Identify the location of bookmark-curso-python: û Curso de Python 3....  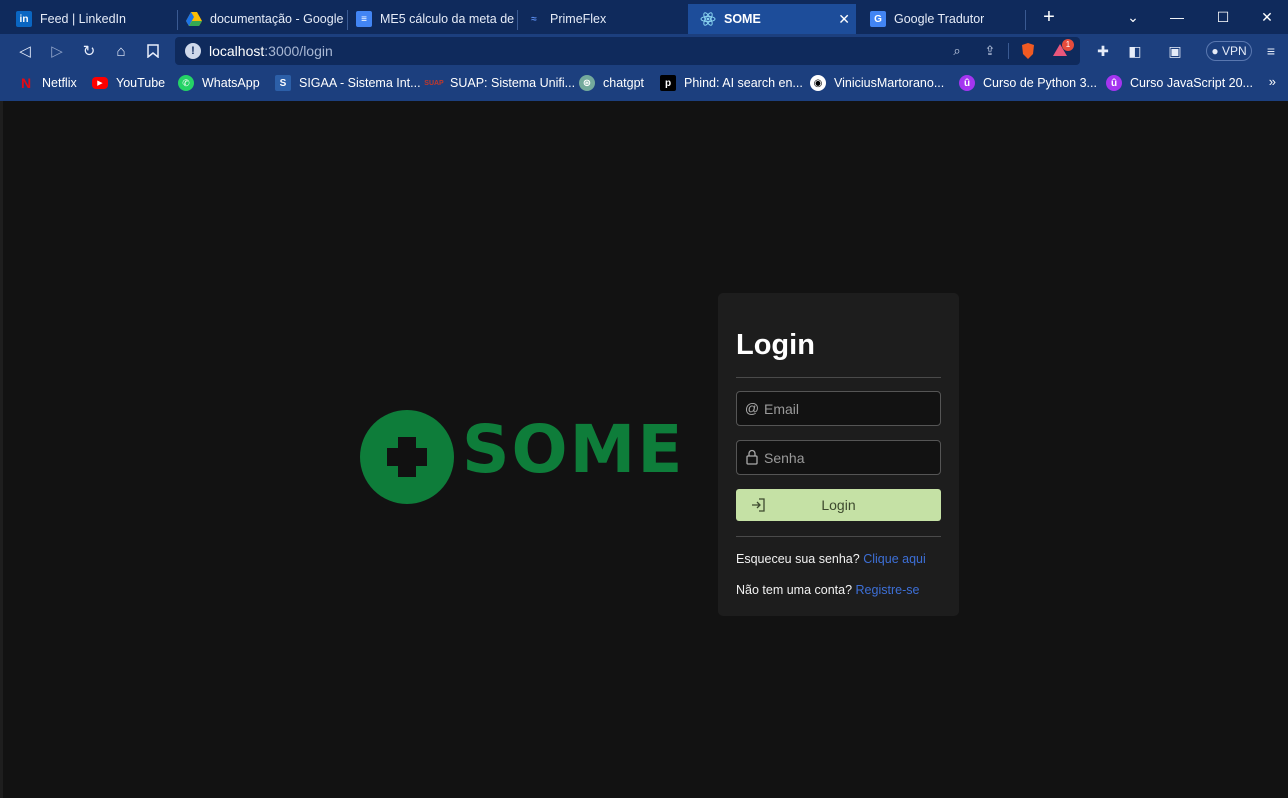
(1028, 83).